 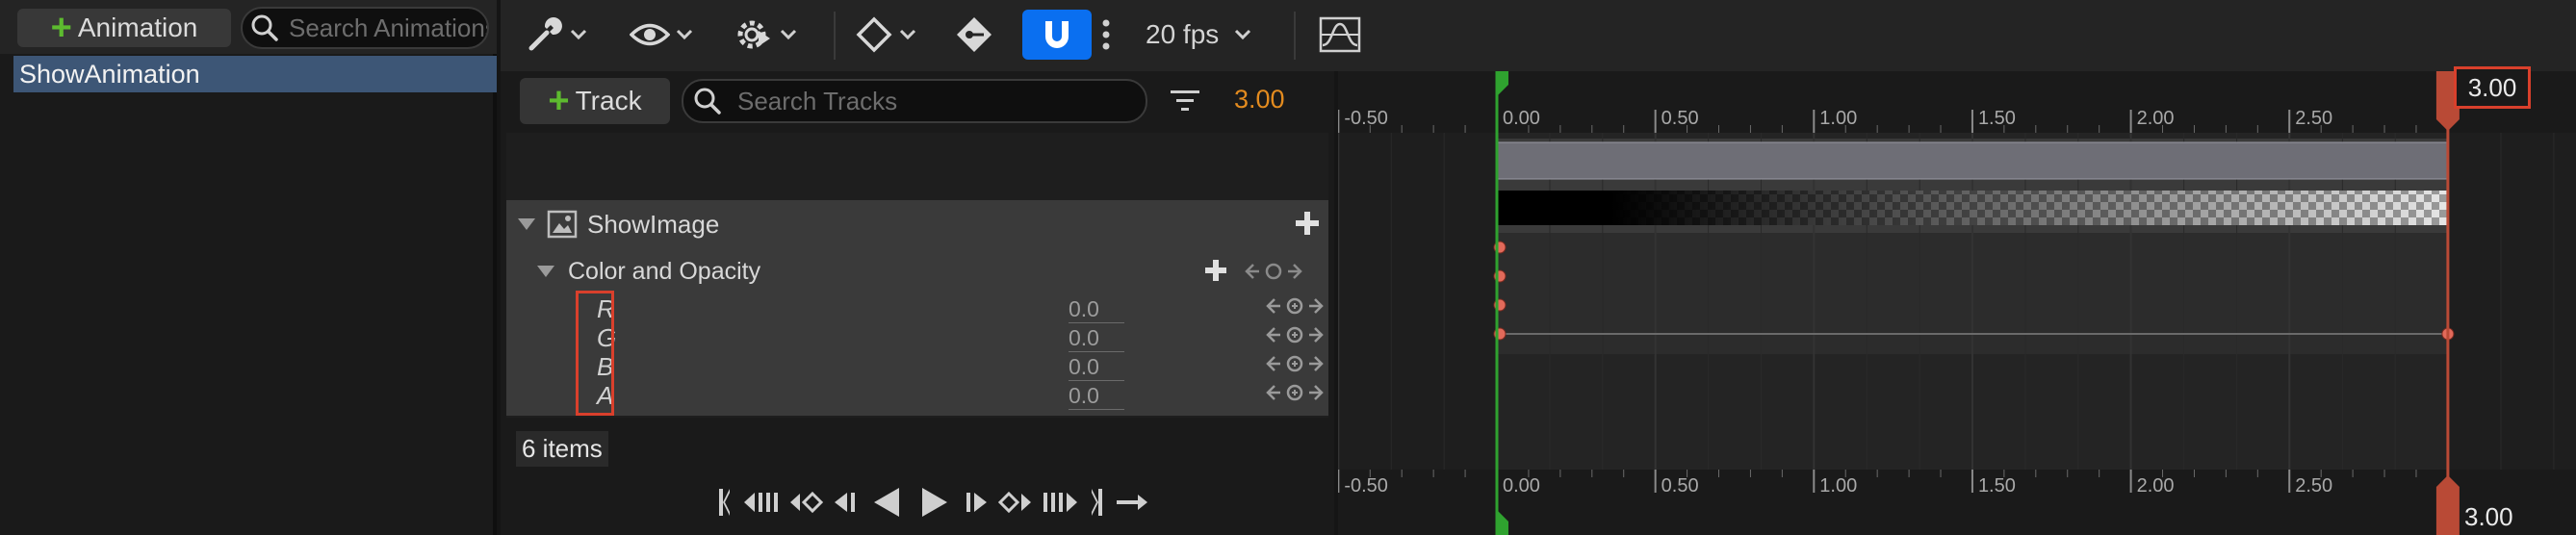 What do you see at coordinates (1260, 100) in the screenshot?
I see `current-time-value: 3.00` at bounding box center [1260, 100].